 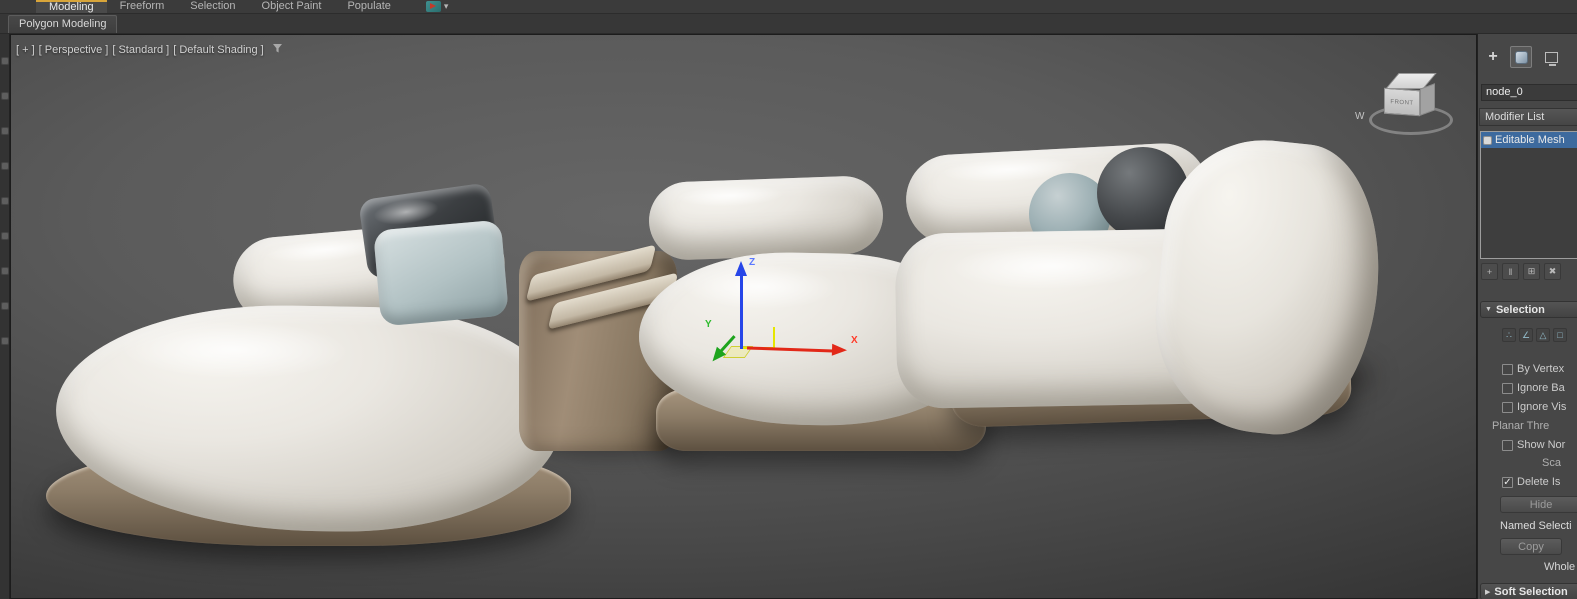 I want to click on stack-item-label: Editable Mesh, so click(x=1530, y=140).